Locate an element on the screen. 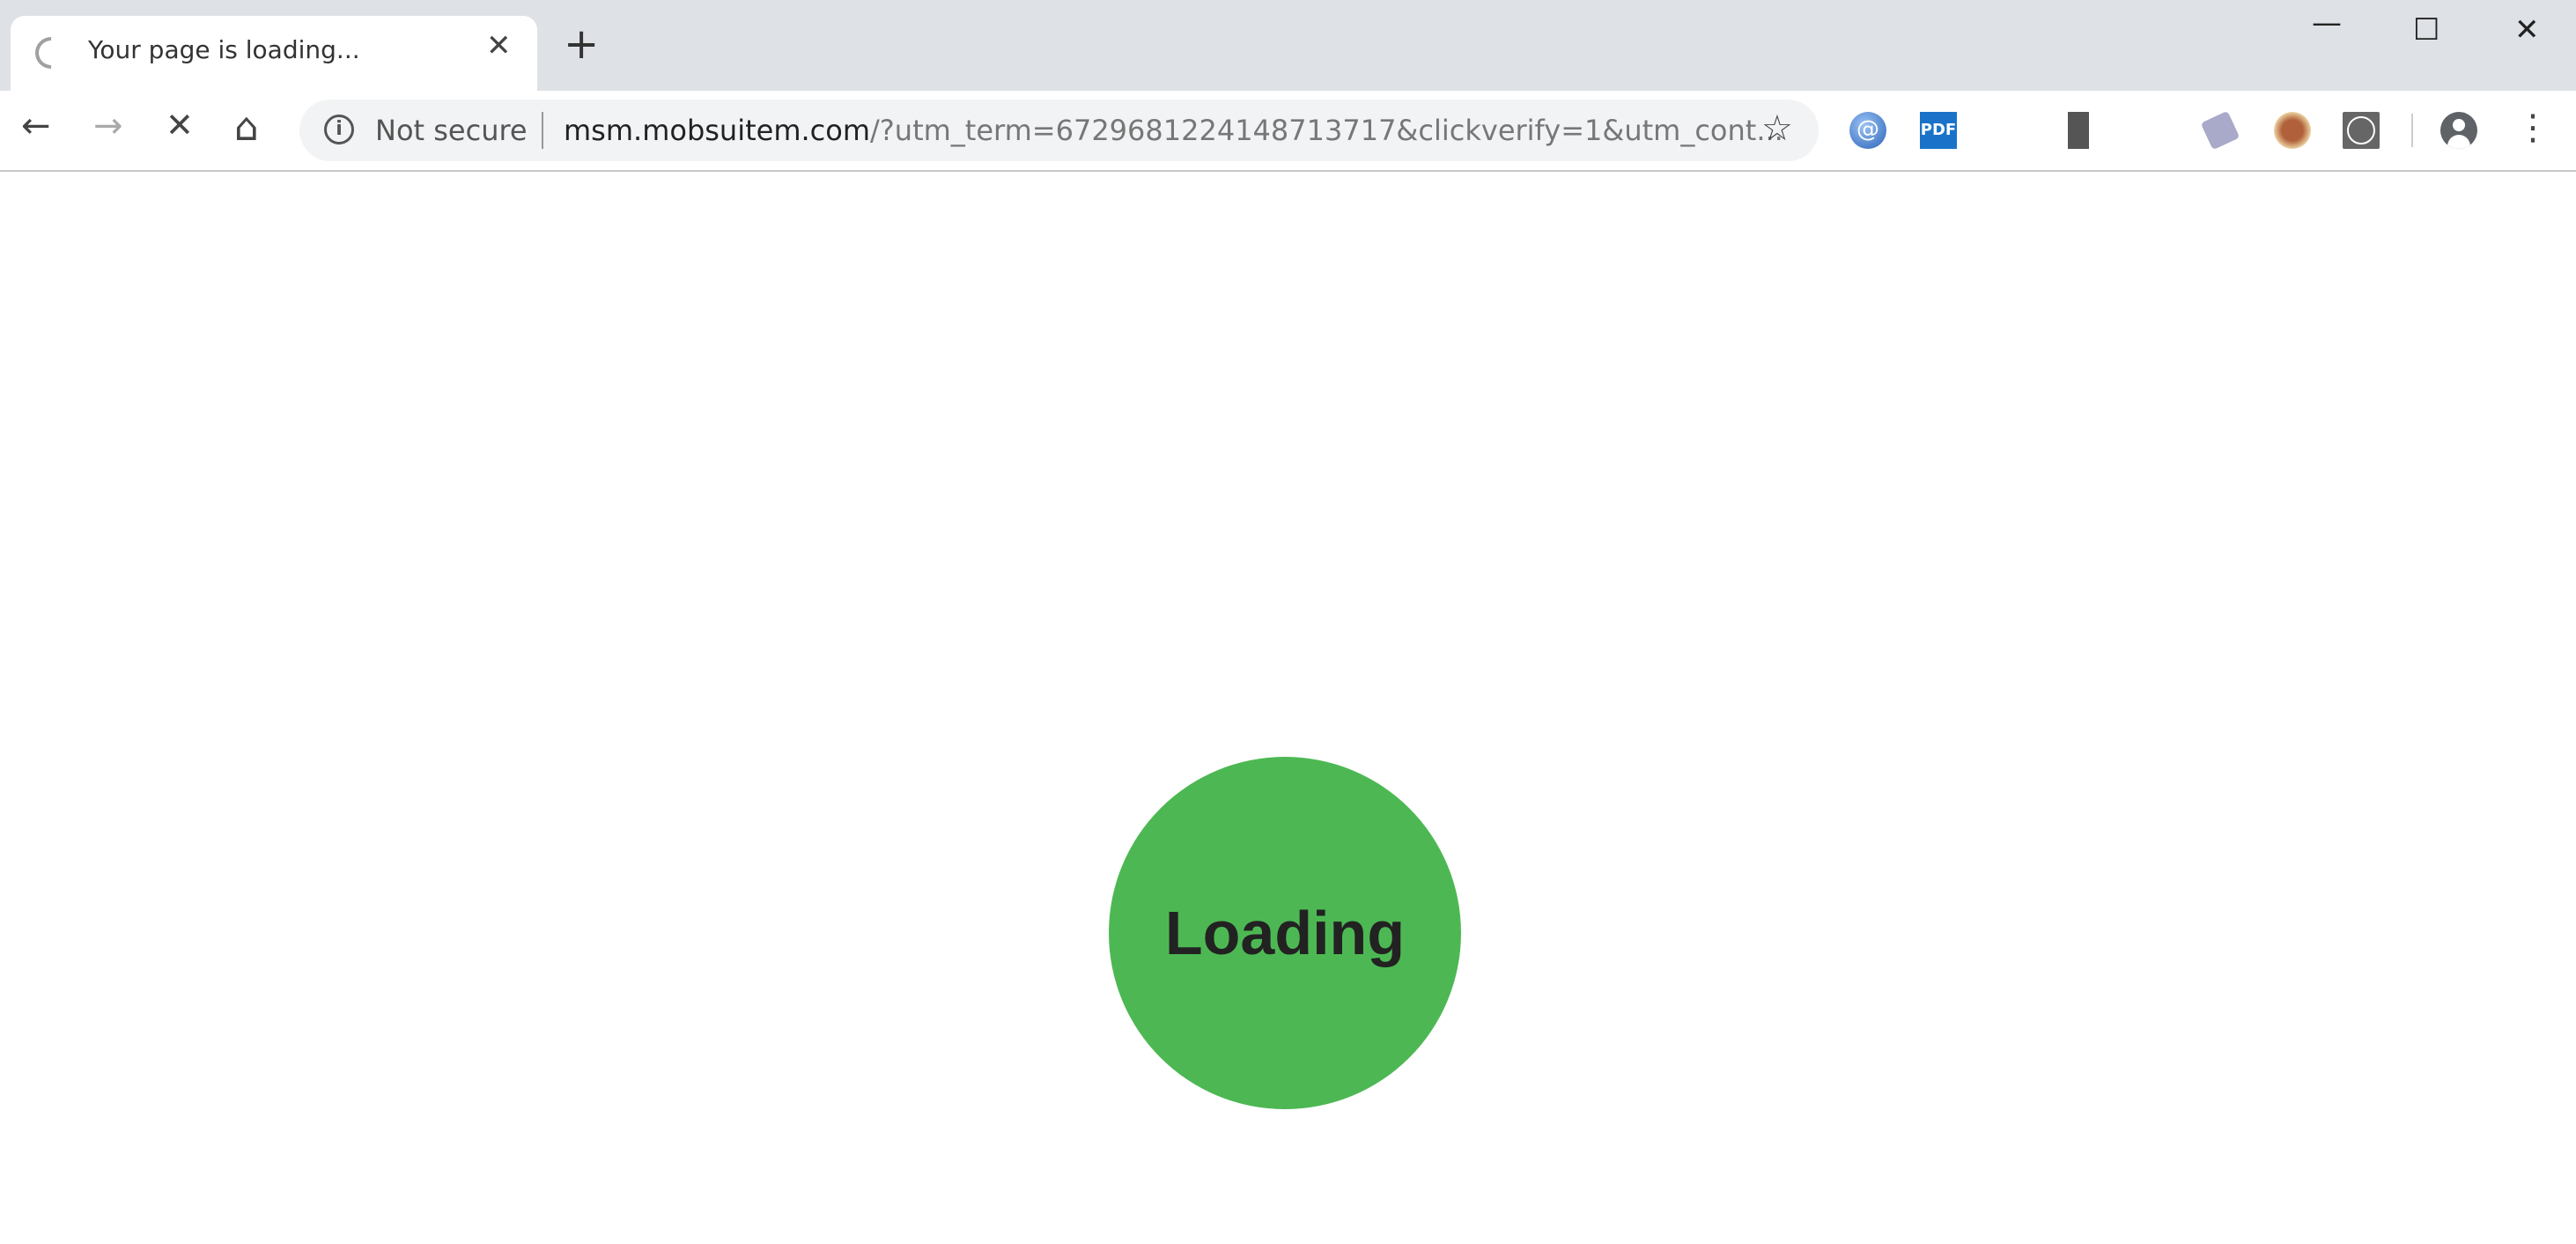 The image size is (2576, 1244). tab-active: Your page is loading... ✕ is located at coordinates (274, 53).